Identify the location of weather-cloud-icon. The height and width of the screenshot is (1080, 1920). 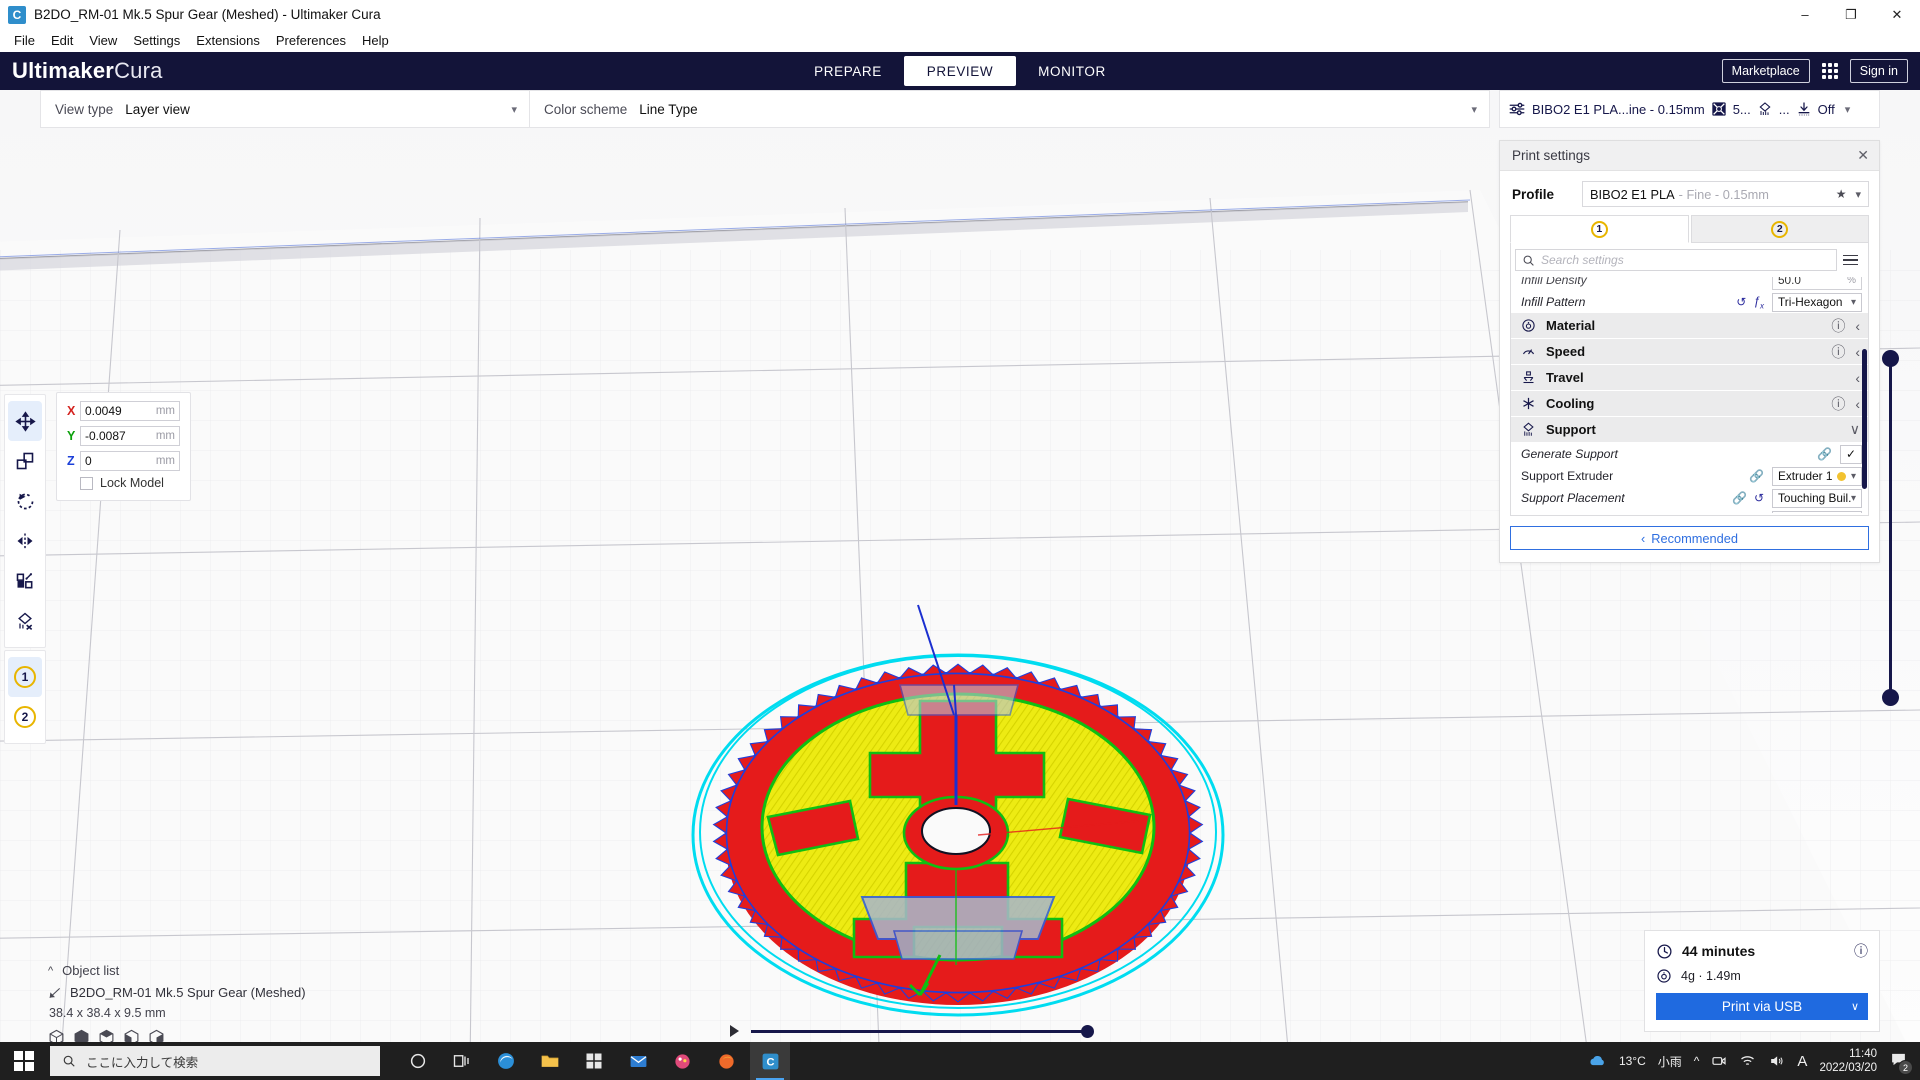
(1597, 1061).